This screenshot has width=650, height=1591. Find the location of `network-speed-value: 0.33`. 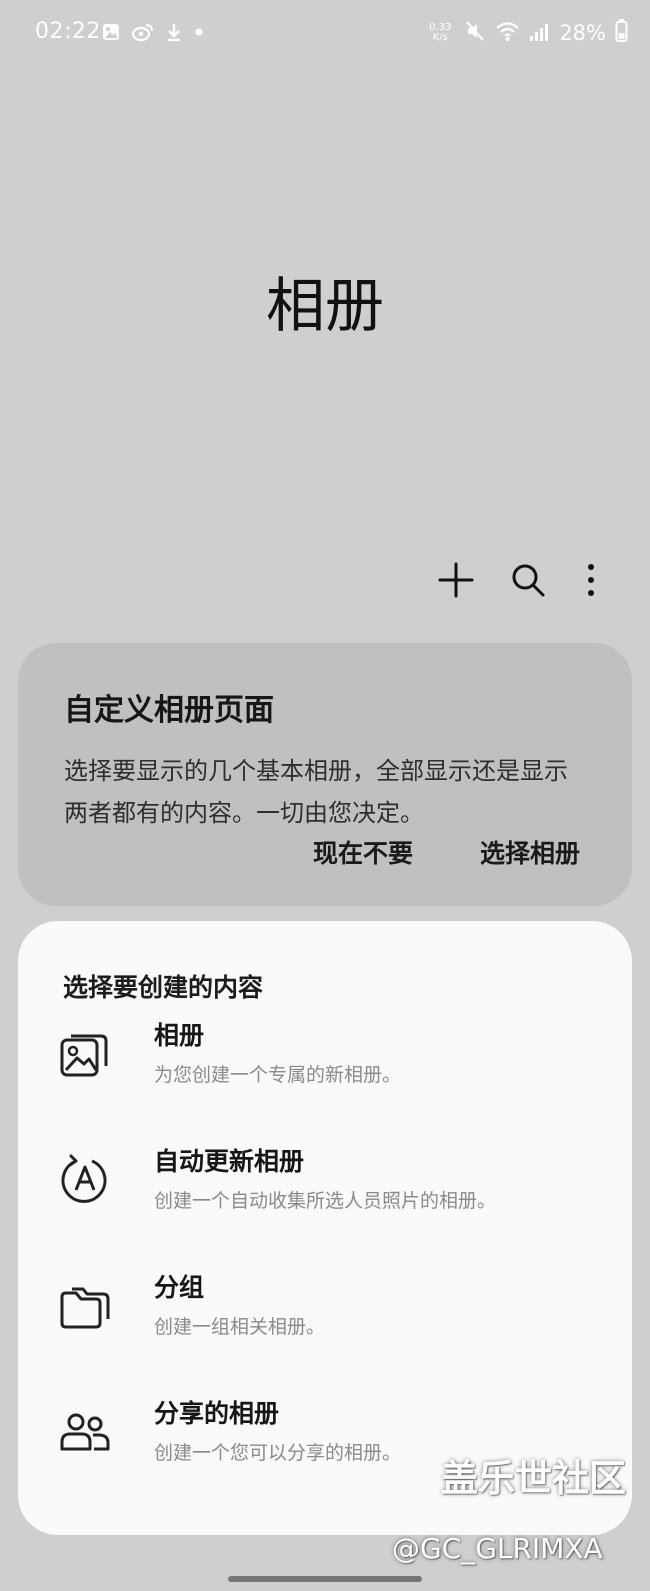

network-speed-value: 0.33 is located at coordinates (440, 27).